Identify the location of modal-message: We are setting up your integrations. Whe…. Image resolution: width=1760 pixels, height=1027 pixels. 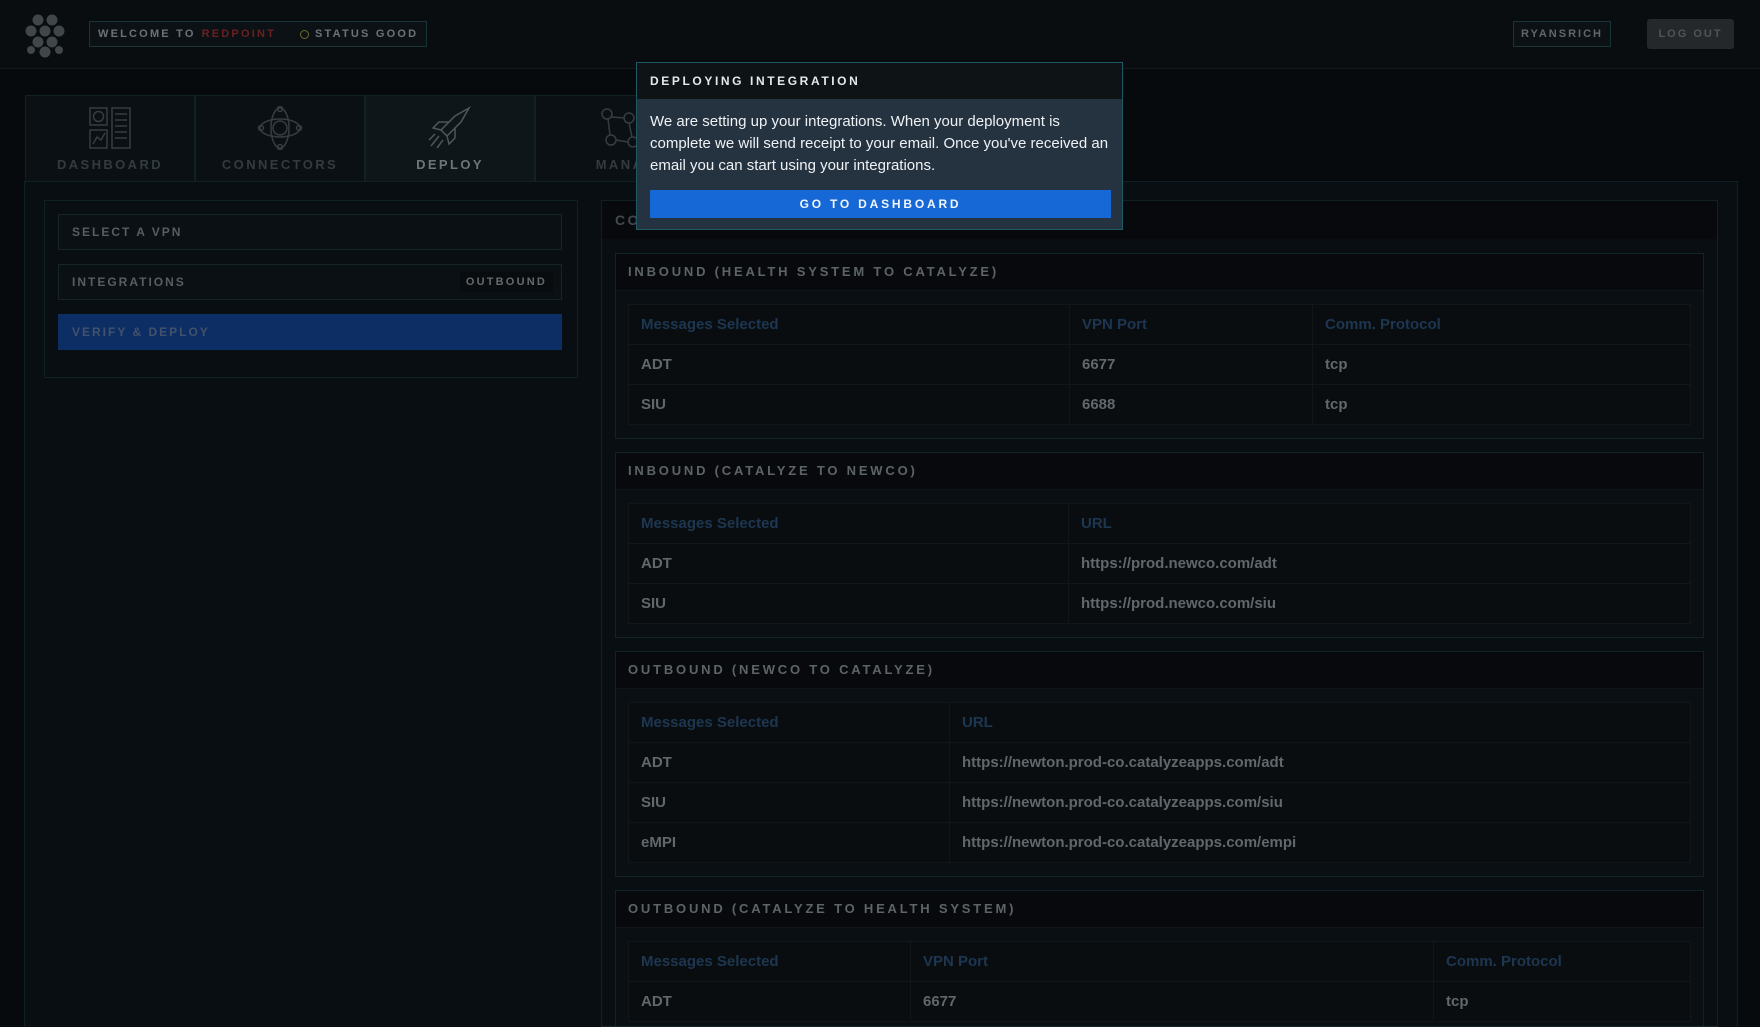
(879, 143).